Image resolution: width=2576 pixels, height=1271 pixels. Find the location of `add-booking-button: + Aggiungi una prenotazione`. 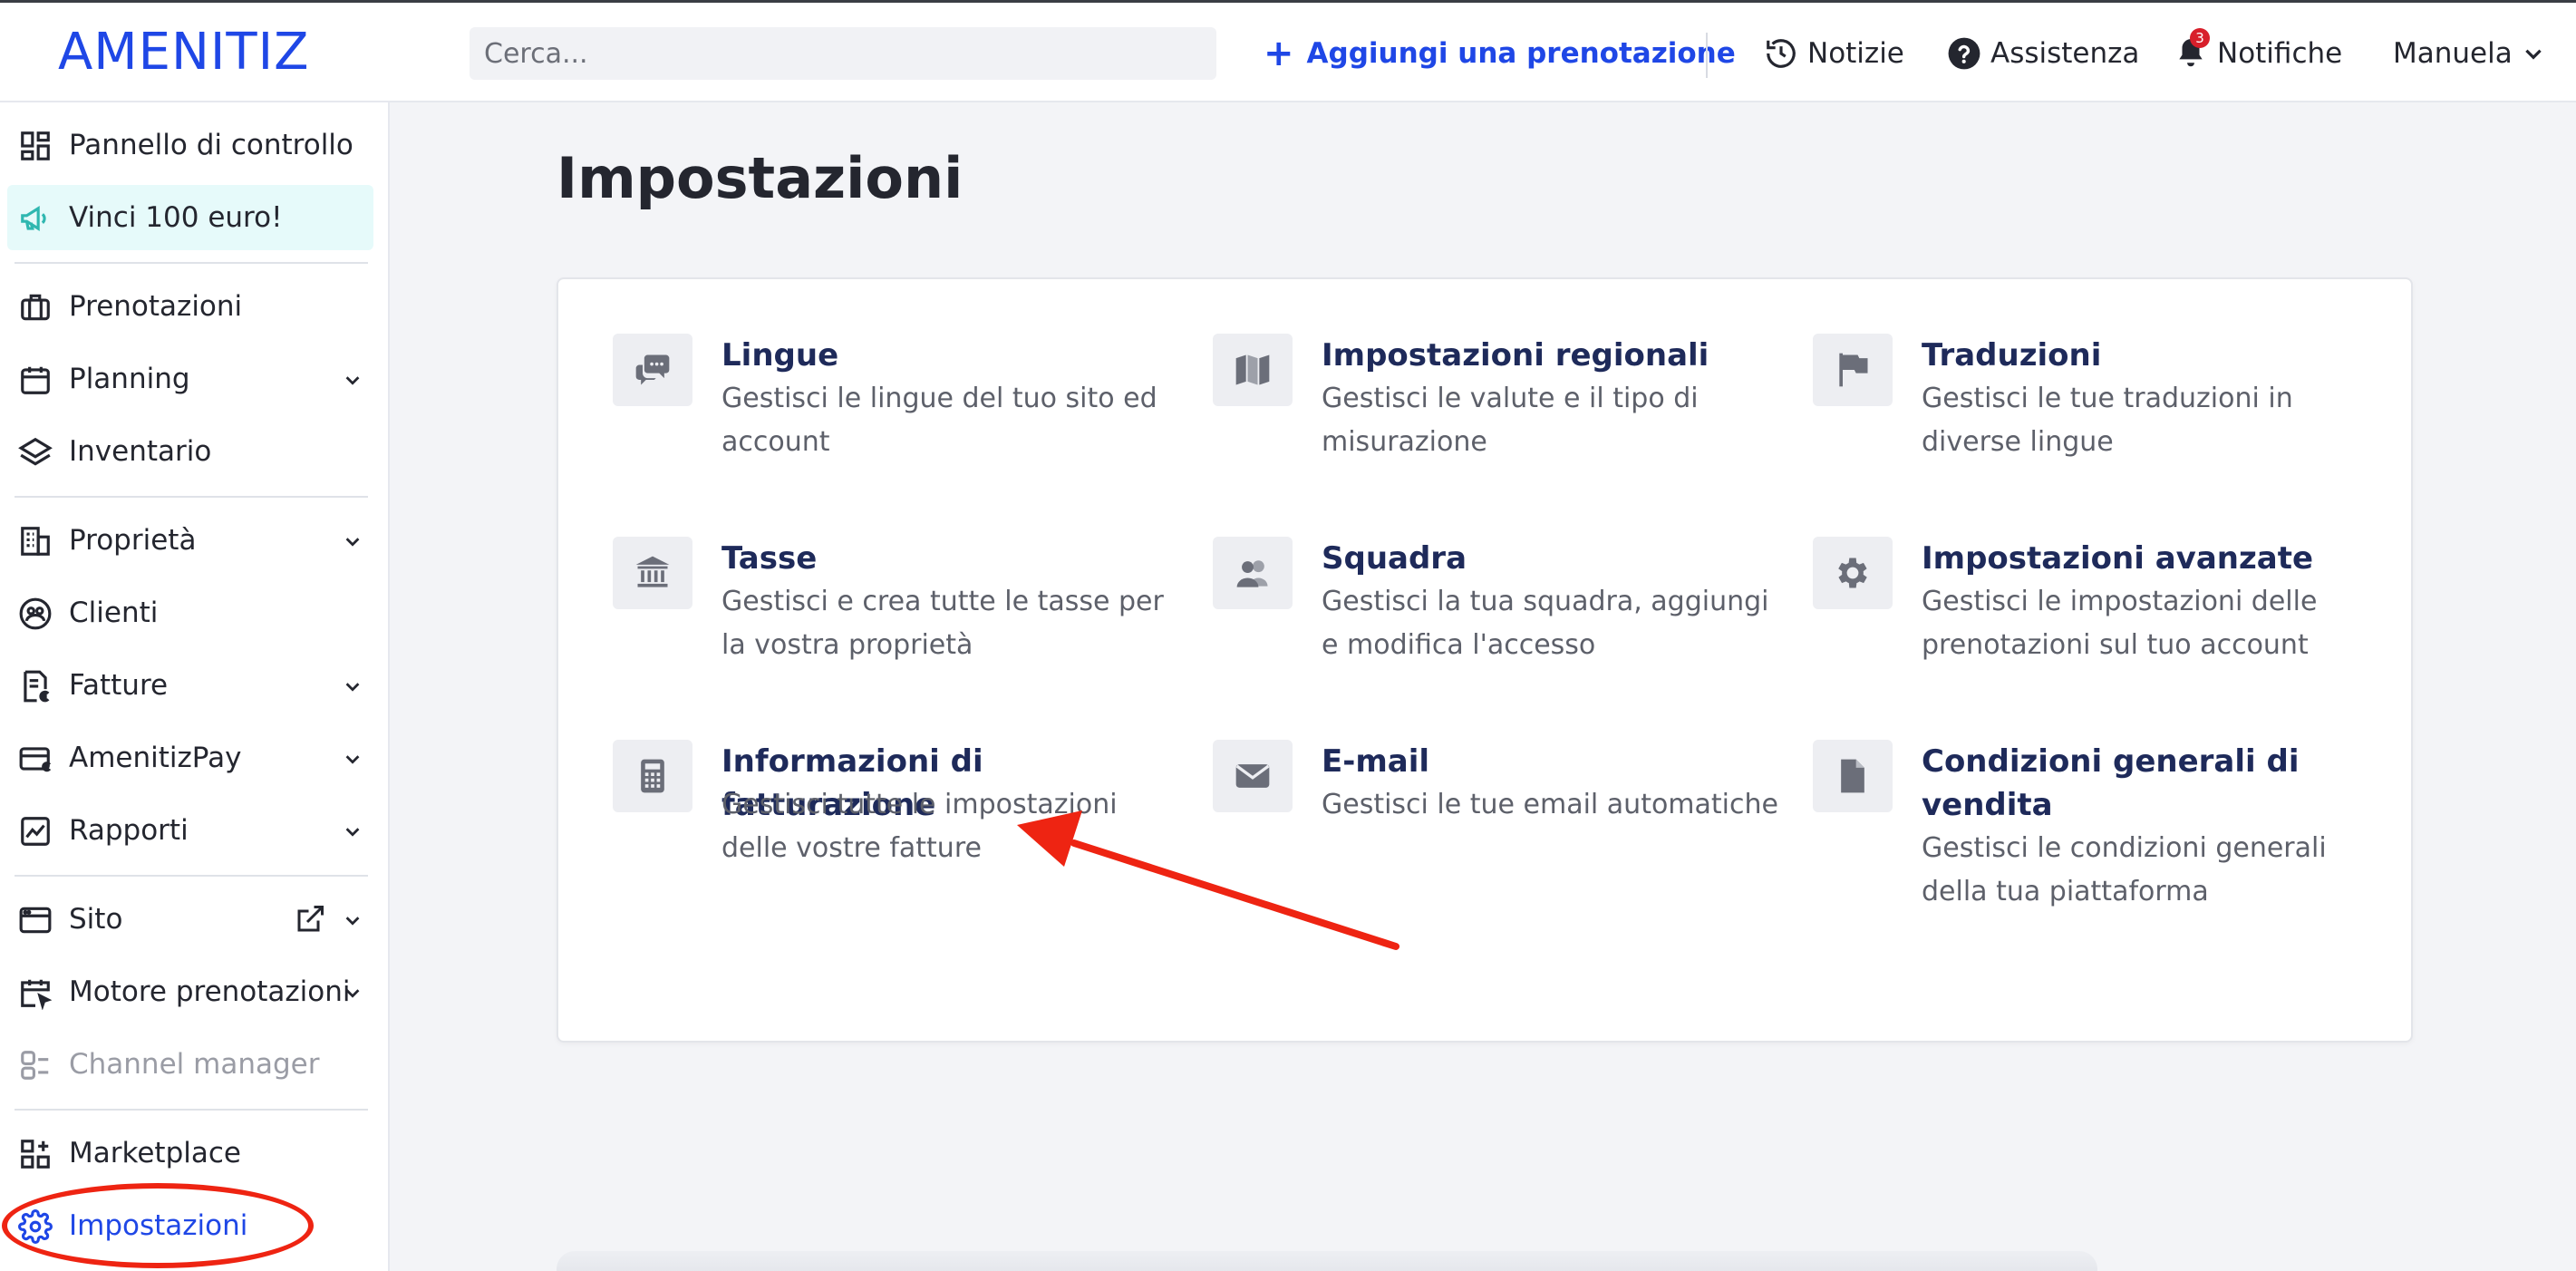

add-booking-button: + Aggiungi una prenotazione is located at coordinates (1500, 53).